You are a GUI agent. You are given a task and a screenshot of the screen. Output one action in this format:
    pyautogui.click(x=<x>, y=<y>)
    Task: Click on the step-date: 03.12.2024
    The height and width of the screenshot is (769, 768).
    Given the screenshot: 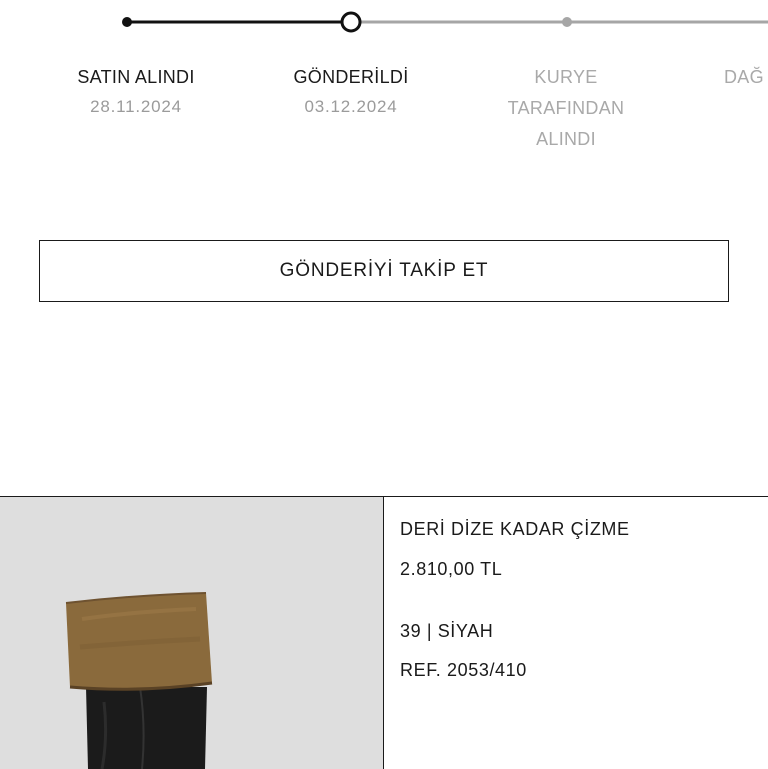 What is the action you would take?
    pyautogui.click(x=351, y=106)
    